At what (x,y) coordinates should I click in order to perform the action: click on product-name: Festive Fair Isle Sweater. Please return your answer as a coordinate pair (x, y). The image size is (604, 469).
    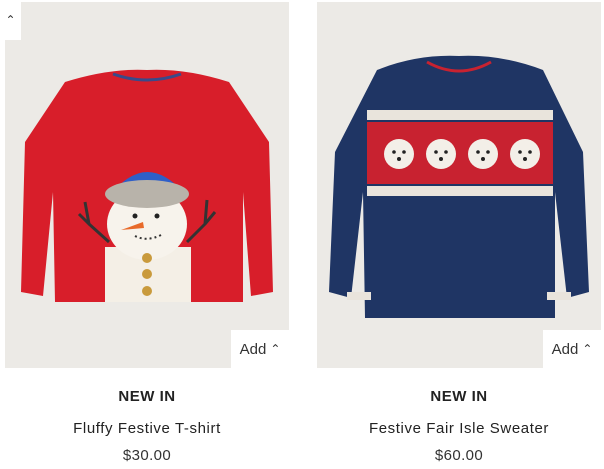
    Looking at the image, I should click on (459, 428).